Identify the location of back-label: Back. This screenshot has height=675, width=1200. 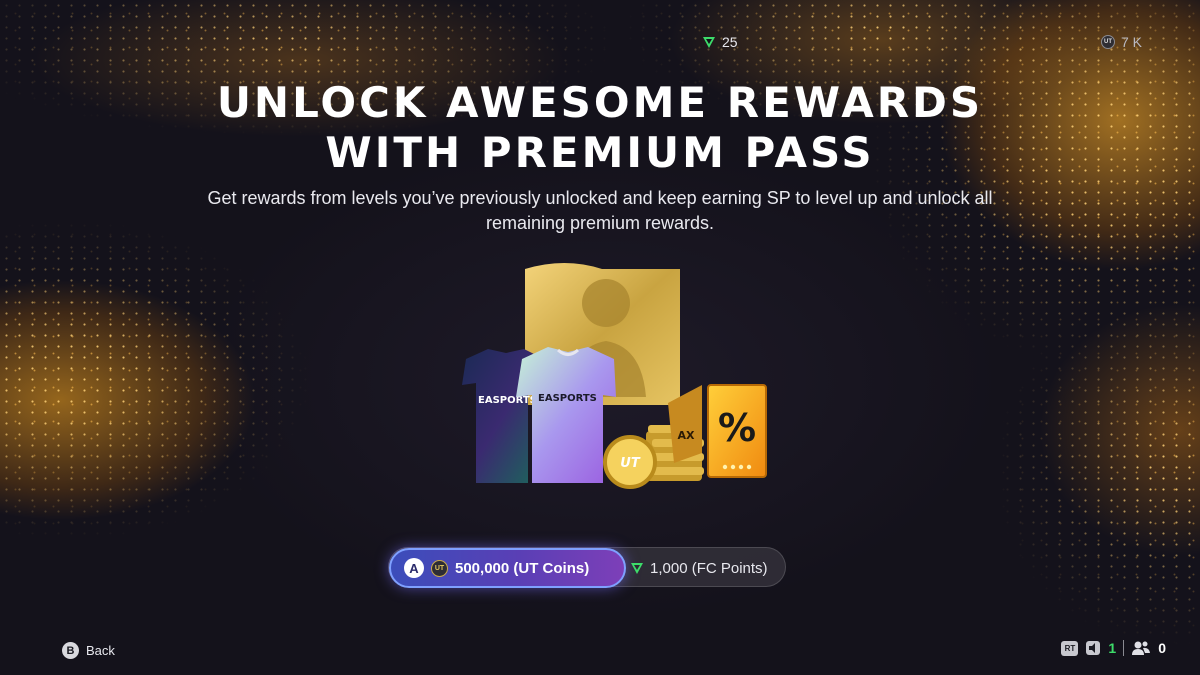
(100, 650).